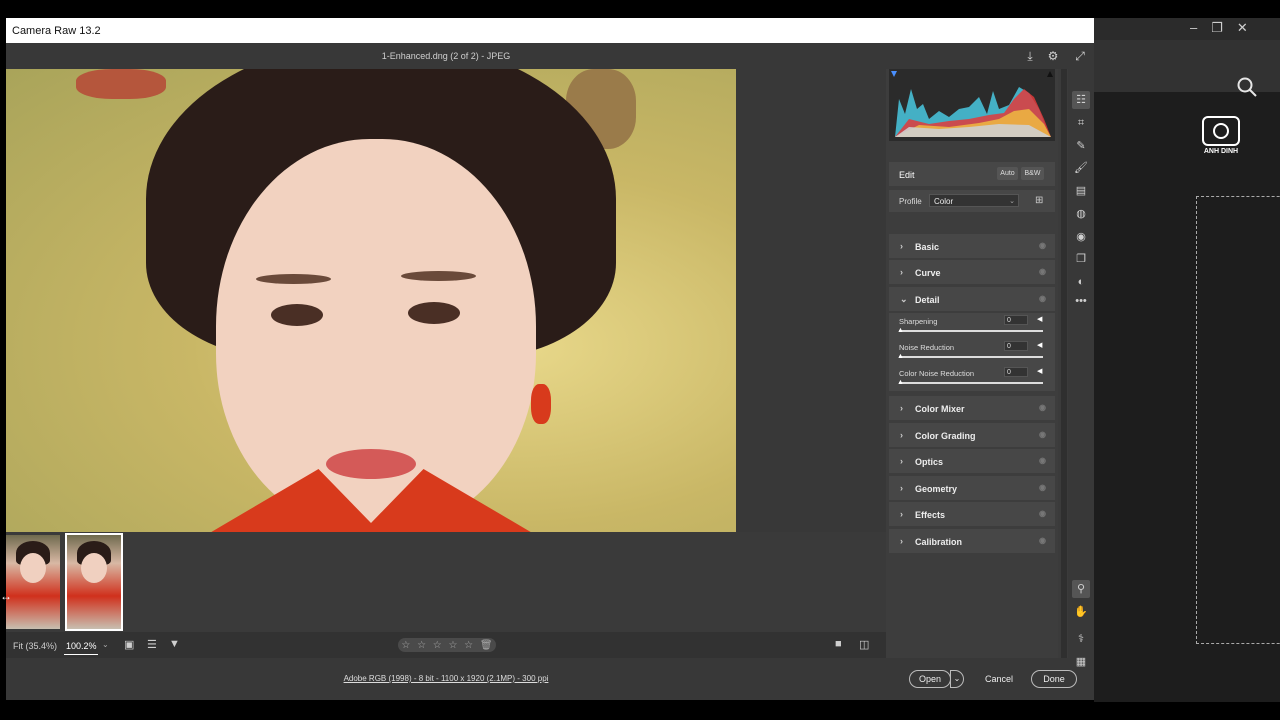 The height and width of the screenshot is (720, 1280). Describe the element at coordinates (1081, 168) in the screenshot. I see `brush-icon: 🖌` at that location.